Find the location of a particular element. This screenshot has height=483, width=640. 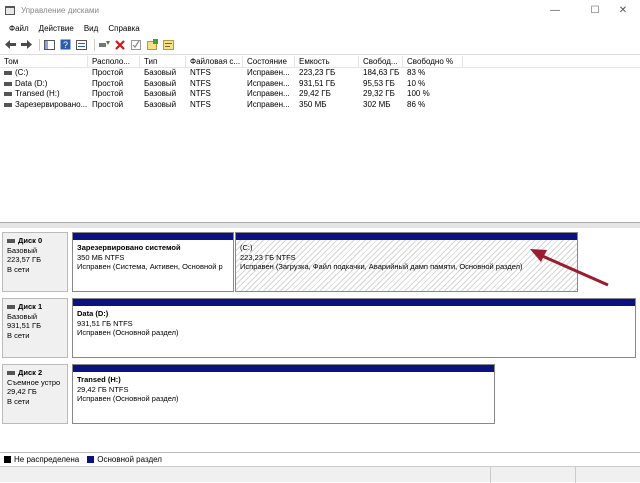

cell-volume: Data (D:) is located at coordinates (31, 83).